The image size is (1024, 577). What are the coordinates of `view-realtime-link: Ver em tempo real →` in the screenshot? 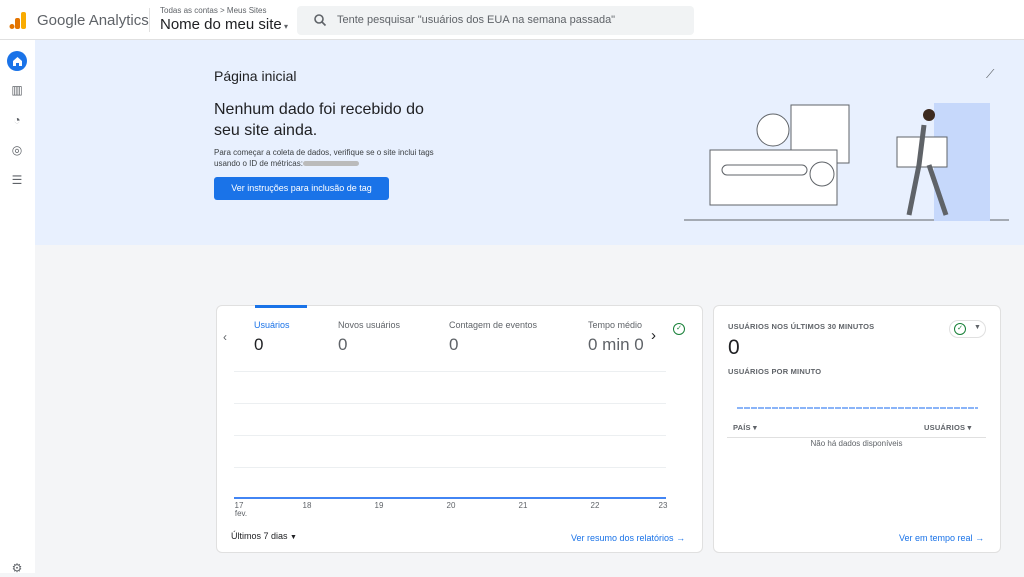 It's located at (941, 538).